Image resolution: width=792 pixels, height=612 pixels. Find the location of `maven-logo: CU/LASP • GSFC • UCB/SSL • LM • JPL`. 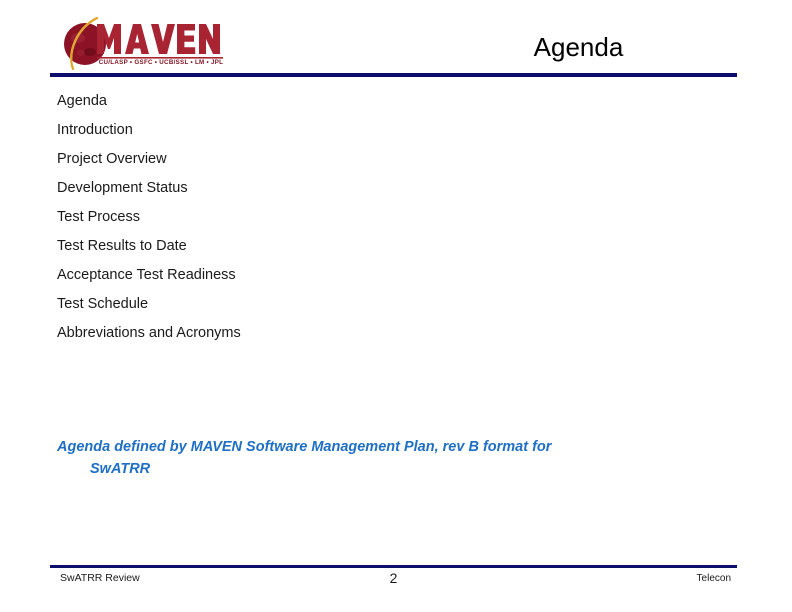

maven-logo: CU/LASP • GSFC • UCB/SSL • LM • JPL is located at coordinates (141, 41).